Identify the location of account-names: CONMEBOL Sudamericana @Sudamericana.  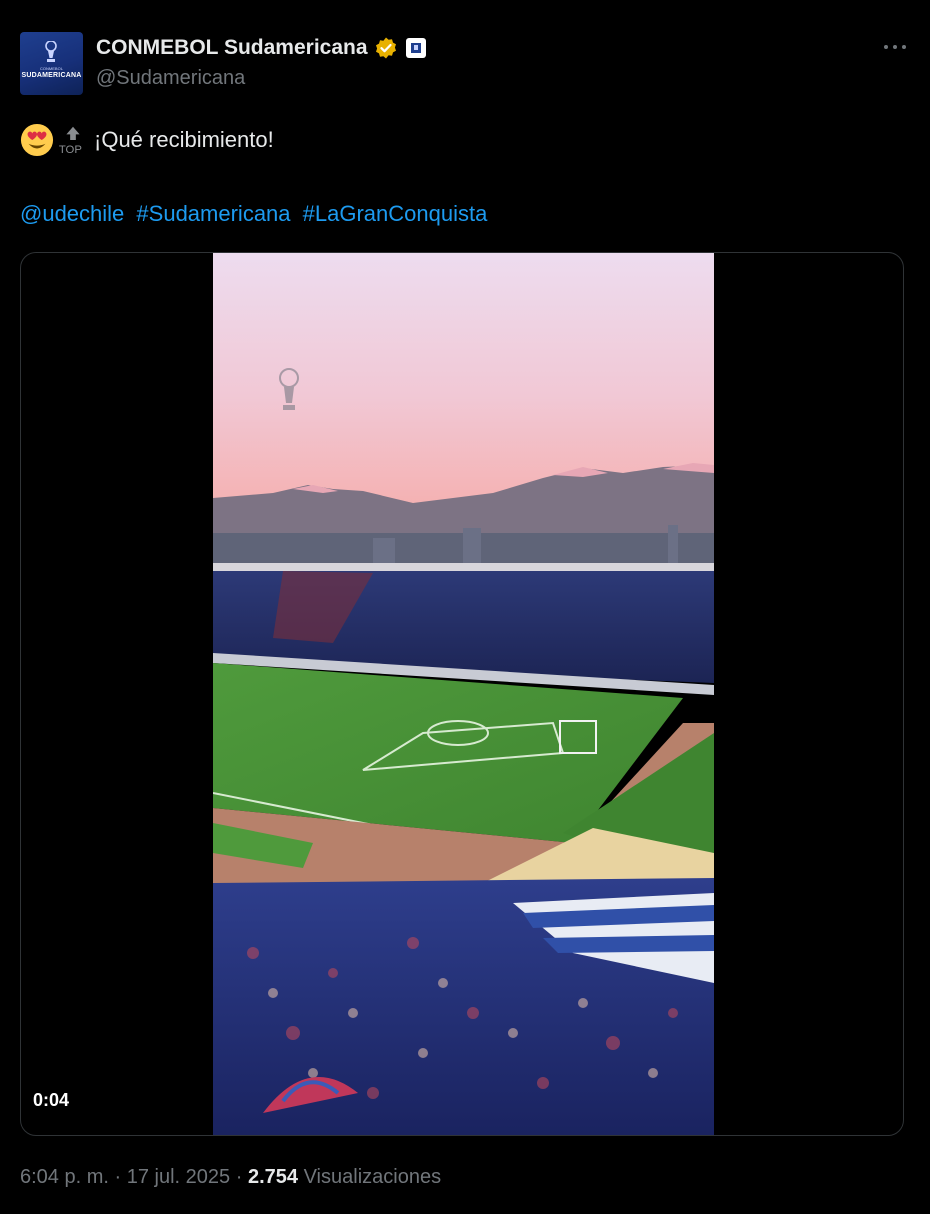
(261, 63).